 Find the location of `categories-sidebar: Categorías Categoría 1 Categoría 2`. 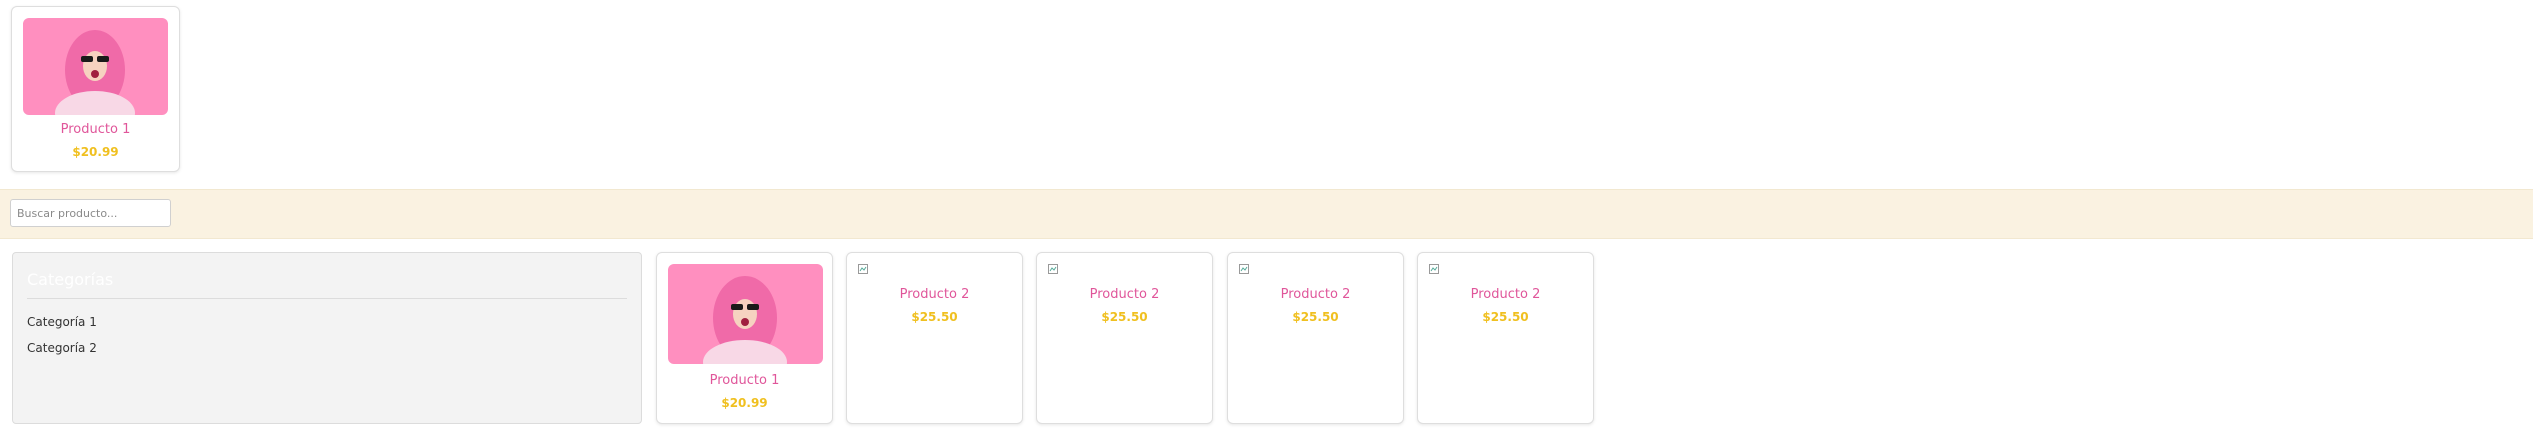

categories-sidebar: Categorías Categoría 1 Categoría 2 is located at coordinates (327, 338).